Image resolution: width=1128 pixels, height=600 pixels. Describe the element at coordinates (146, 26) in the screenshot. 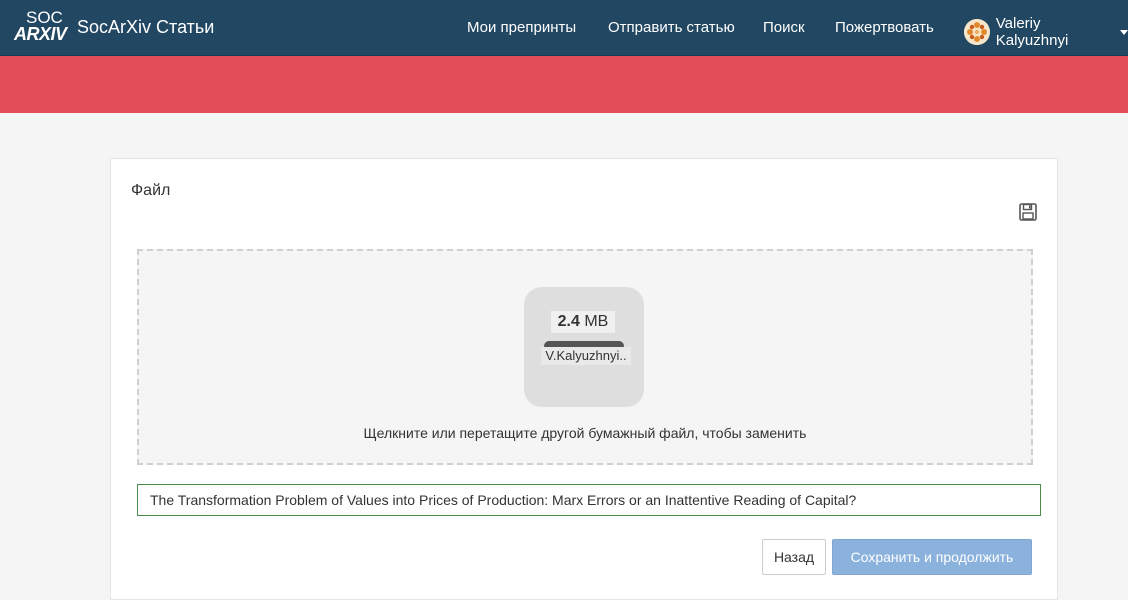

I see `brand-title: SocArXiv Статьи` at that location.